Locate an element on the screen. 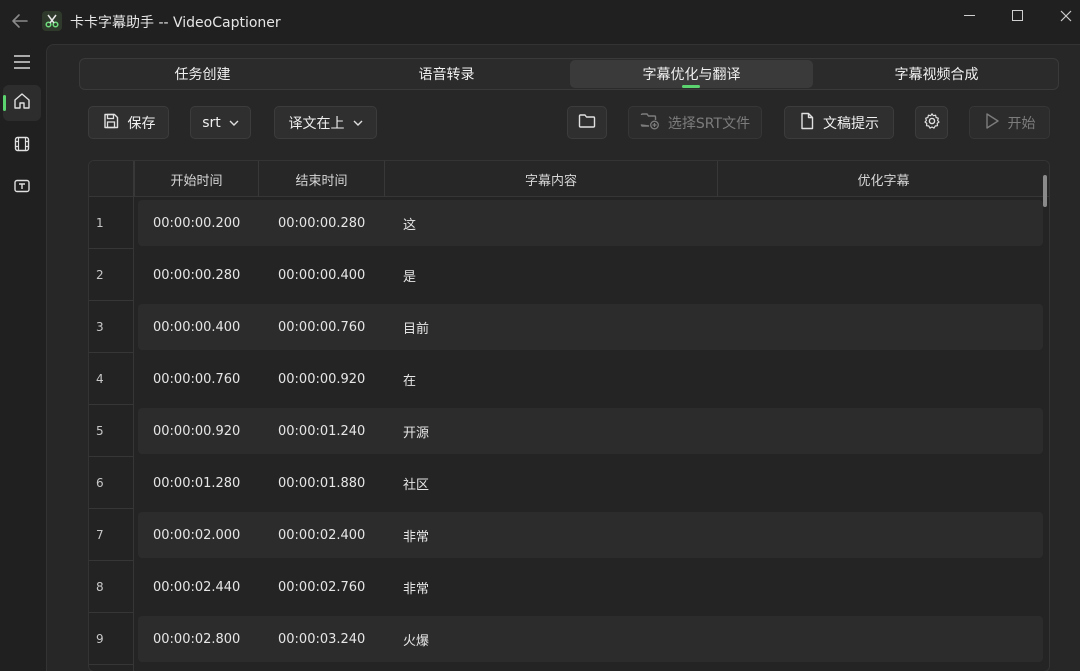 This screenshot has width=1080, height=671. row-index: 9 is located at coordinates (111, 639).